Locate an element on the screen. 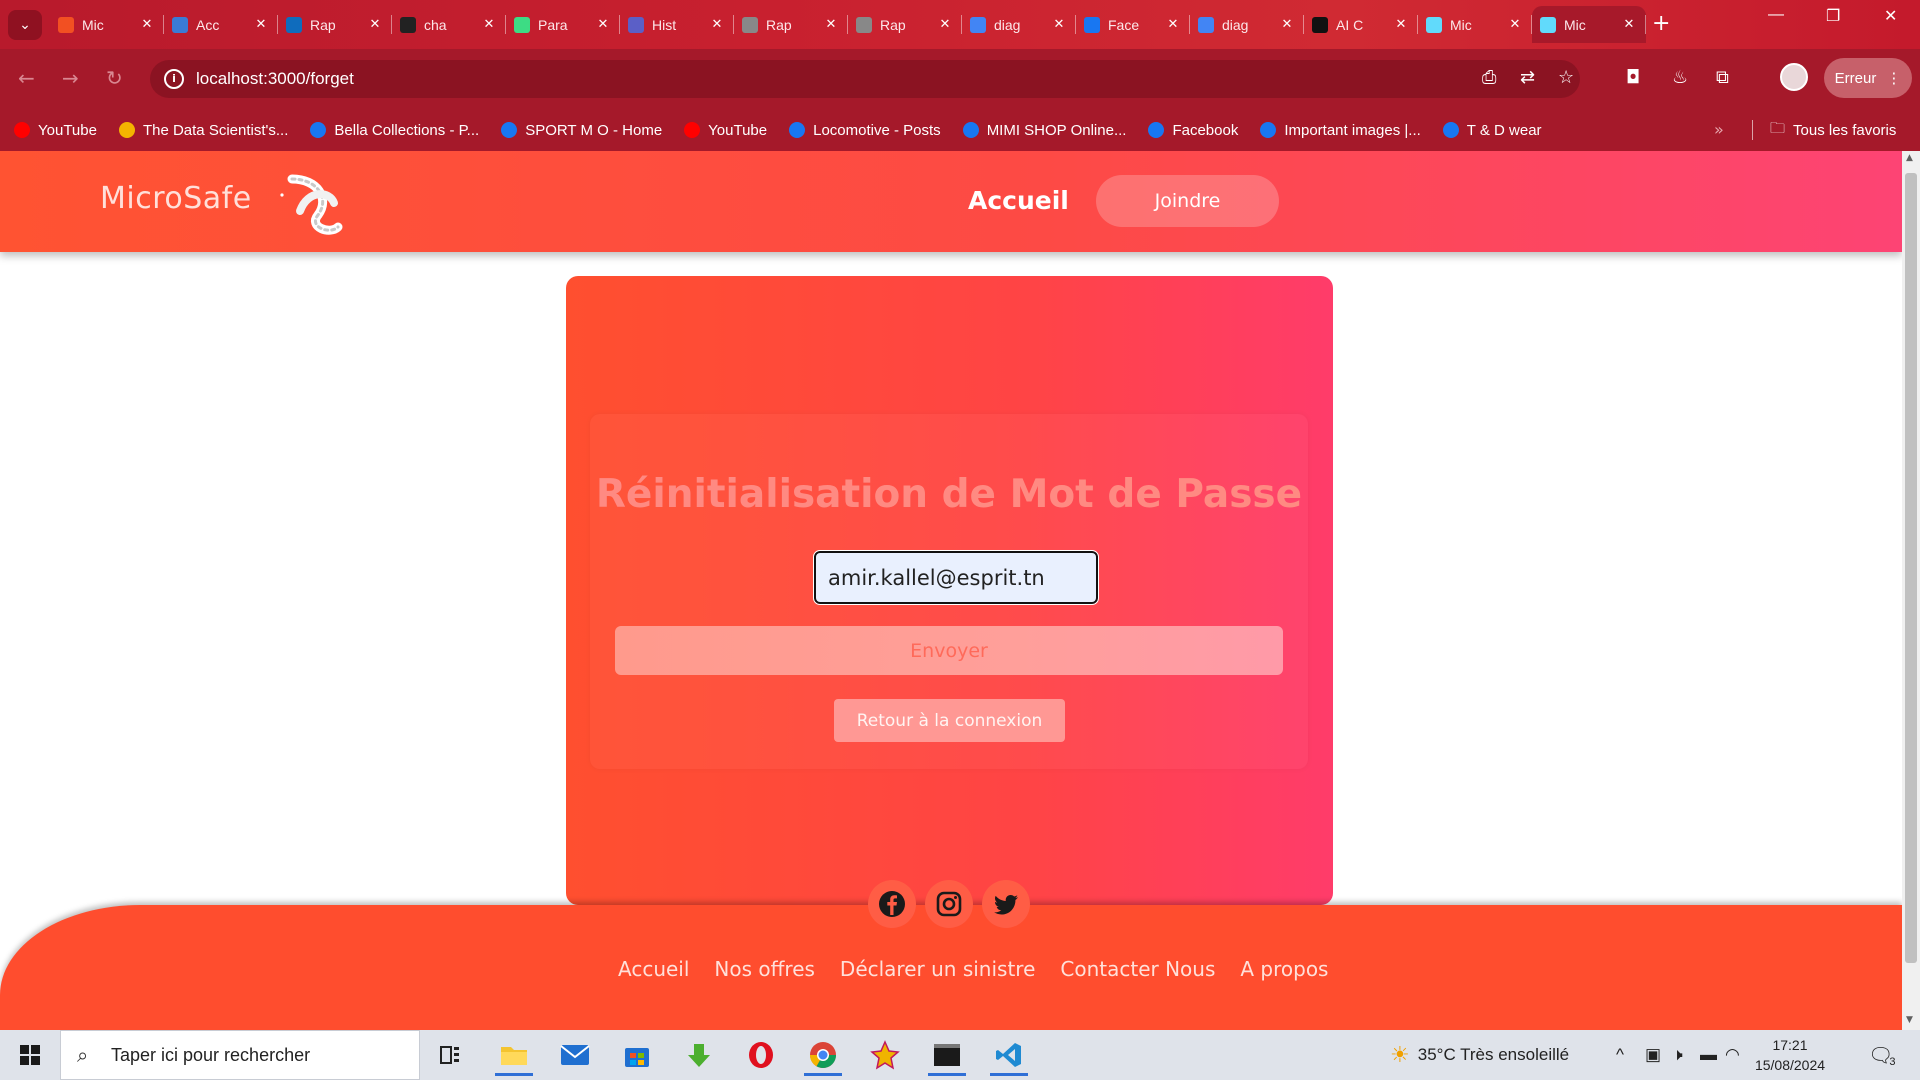  more-bookmarks-icon: » is located at coordinates (1719, 129).